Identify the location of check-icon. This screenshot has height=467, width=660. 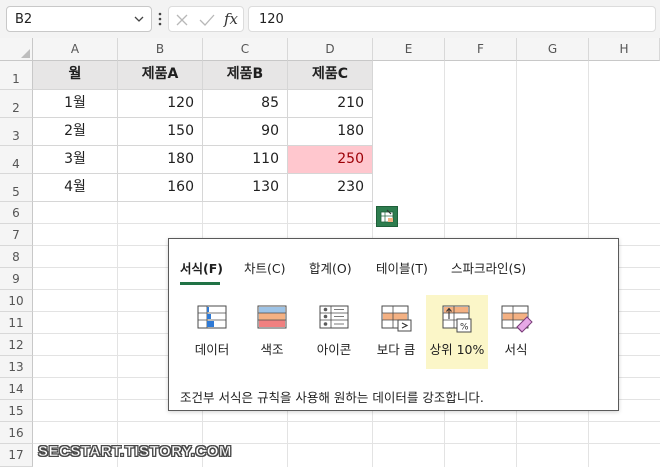
(207, 20).